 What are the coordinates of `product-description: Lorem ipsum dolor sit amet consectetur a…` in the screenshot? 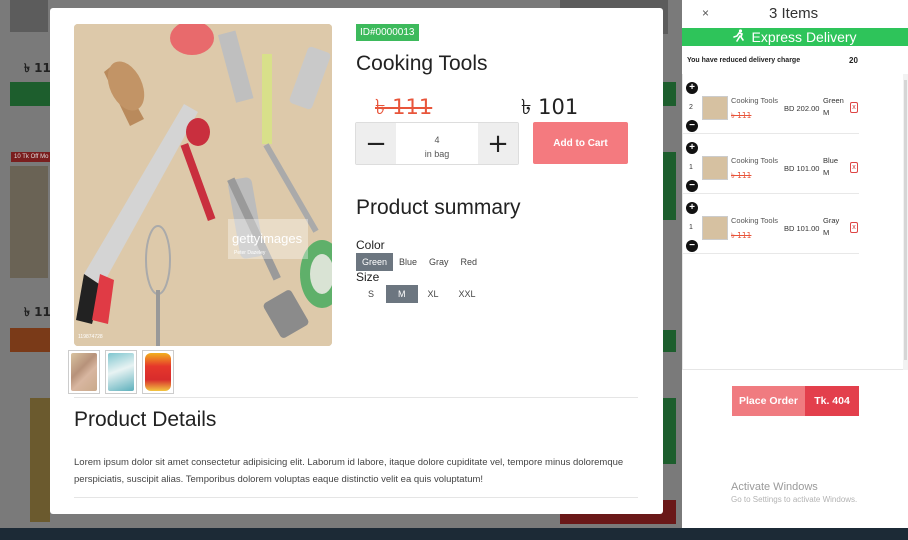 It's located at (349, 471).